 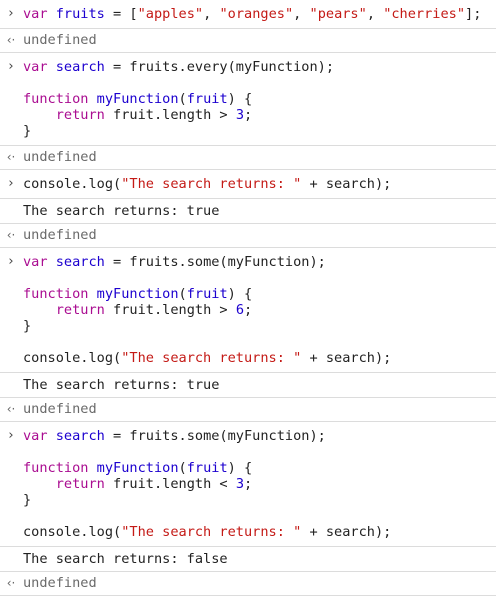 What do you see at coordinates (473, 14) in the screenshot?
I see `code-token: ];` at bounding box center [473, 14].